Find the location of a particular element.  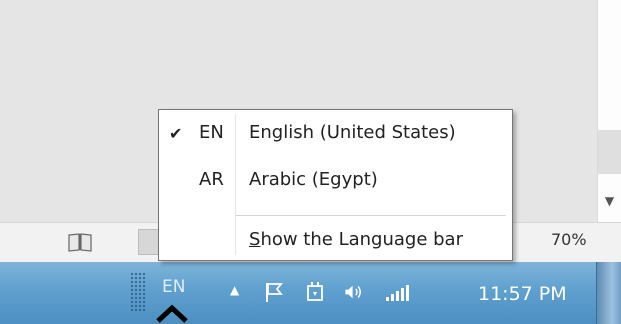

scrollbar-track is located at coordinates (609, 152).